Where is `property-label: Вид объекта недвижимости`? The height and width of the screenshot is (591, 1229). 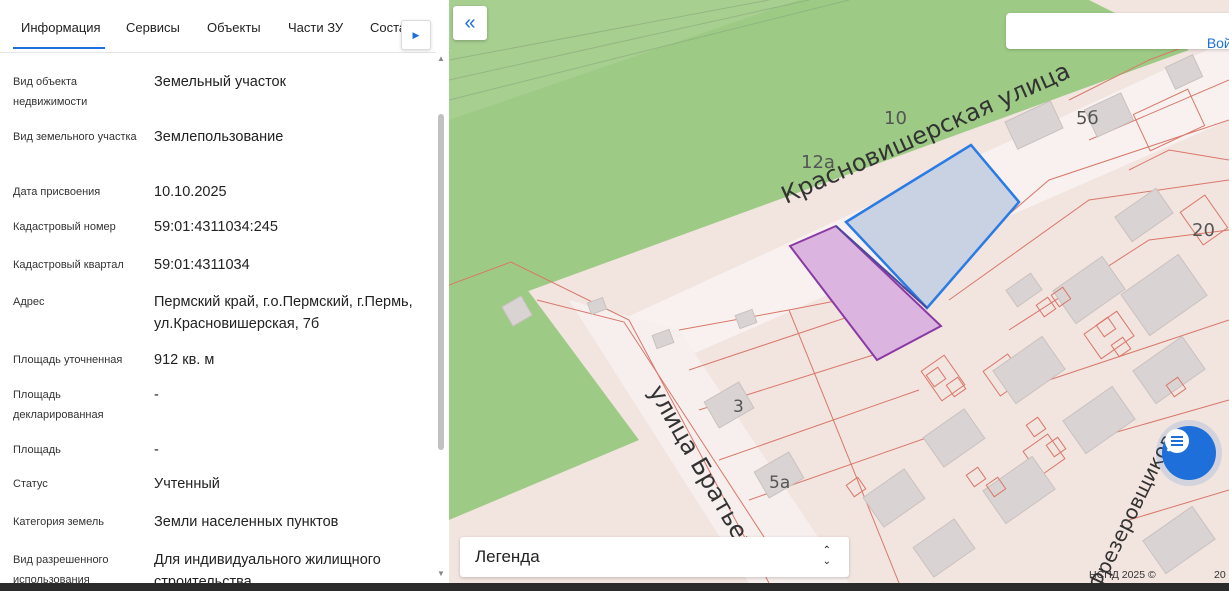
property-label: Вид объекта недвижимости is located at coordinates (50, 92).